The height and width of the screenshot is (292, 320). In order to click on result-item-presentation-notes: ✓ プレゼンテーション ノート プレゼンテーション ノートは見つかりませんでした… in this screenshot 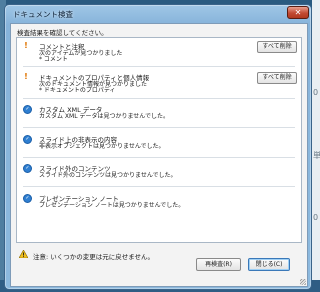, I will do `click(159, 201)`.